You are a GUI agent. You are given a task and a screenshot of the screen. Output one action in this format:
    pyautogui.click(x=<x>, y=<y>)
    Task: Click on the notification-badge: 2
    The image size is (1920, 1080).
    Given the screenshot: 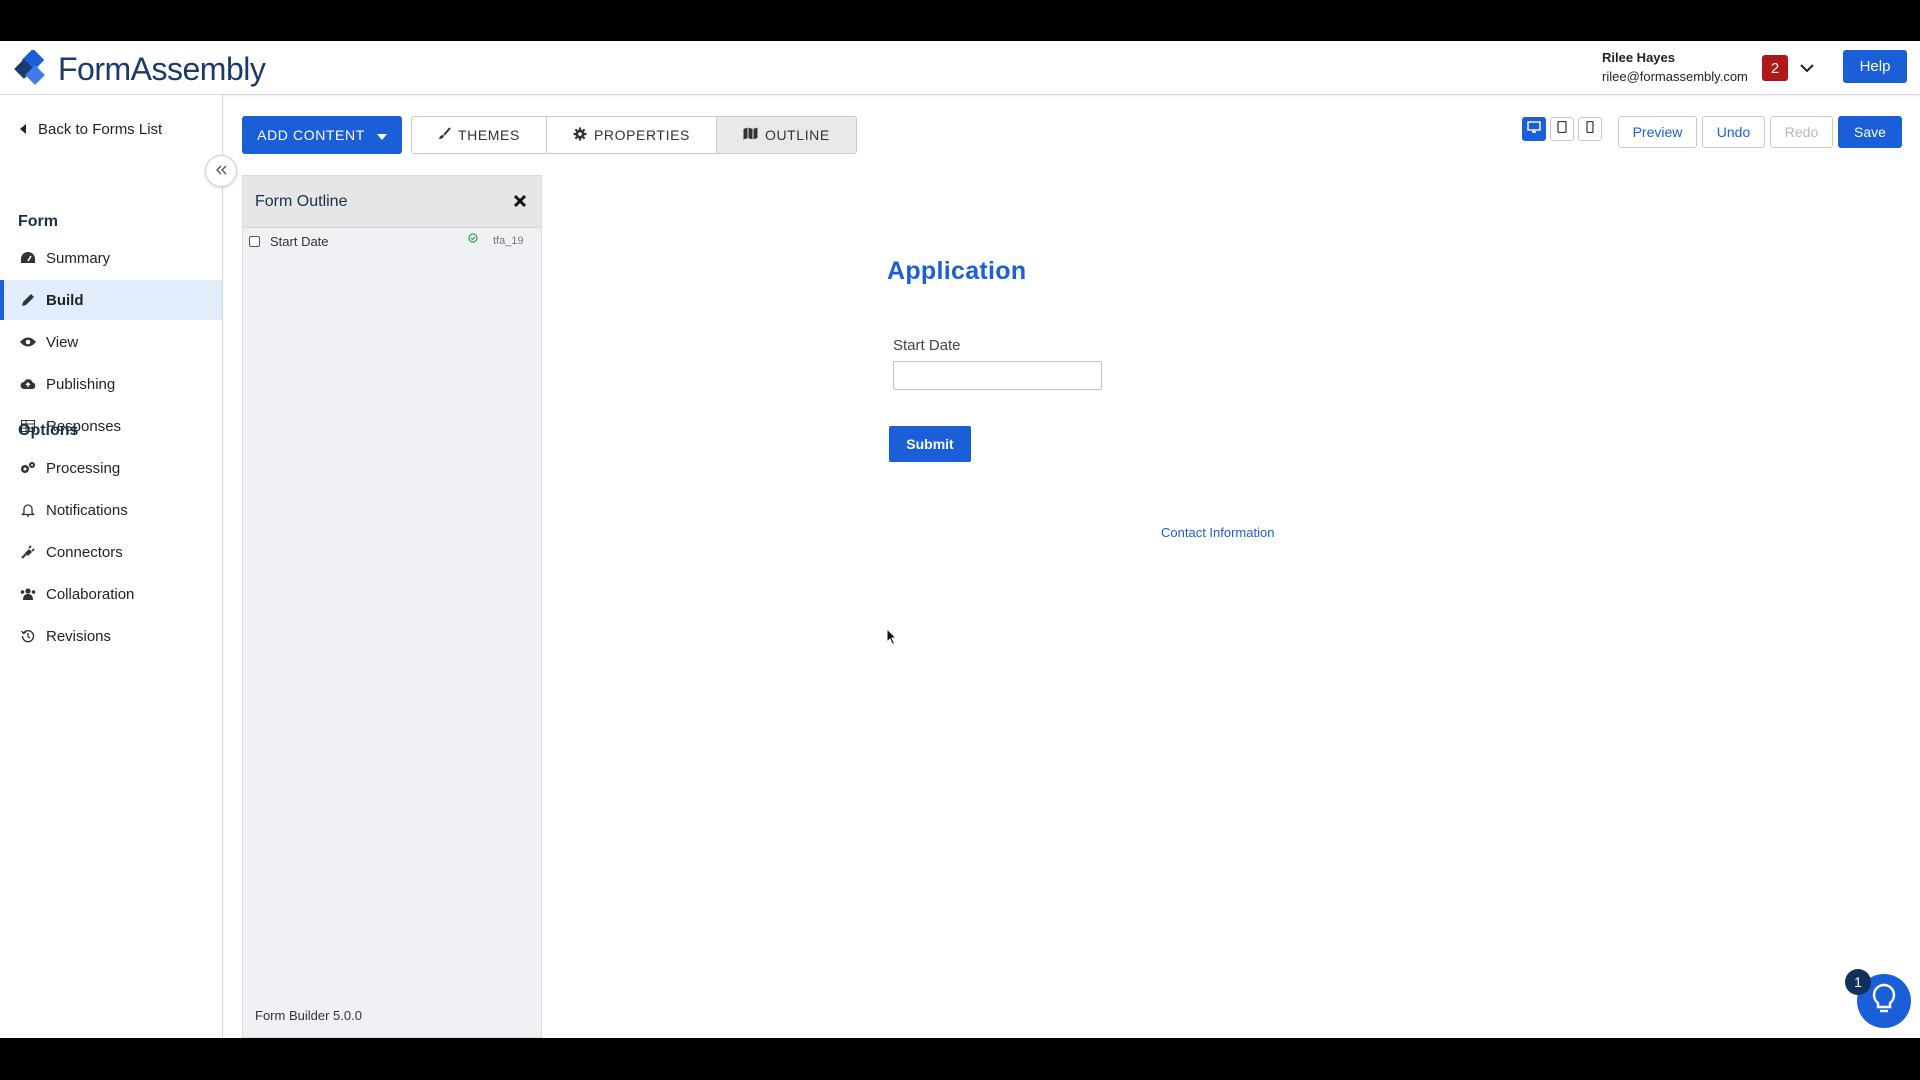 What is the action you would take?
    pyautogui.click(x=1775, y=68)
    